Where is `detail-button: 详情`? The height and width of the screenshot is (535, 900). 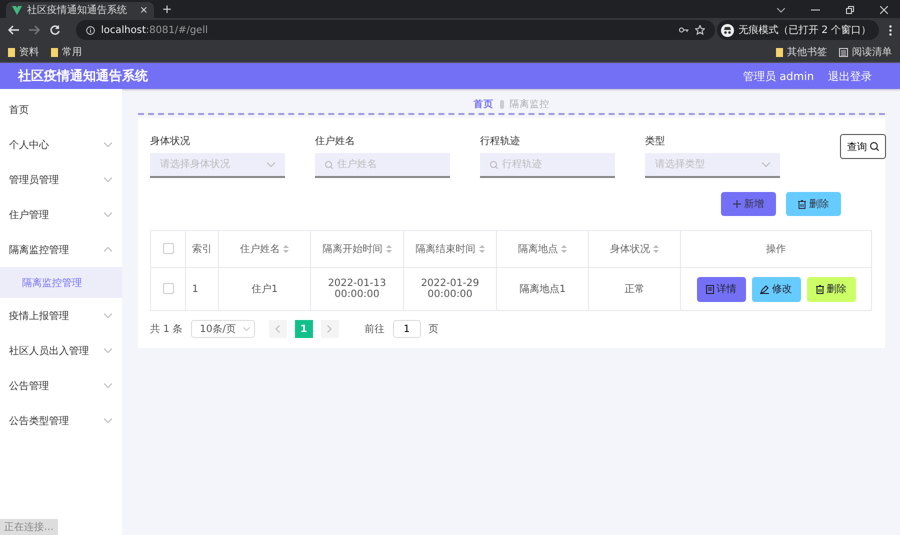
detail-button: 详情 is located at coordinates (721, 289).